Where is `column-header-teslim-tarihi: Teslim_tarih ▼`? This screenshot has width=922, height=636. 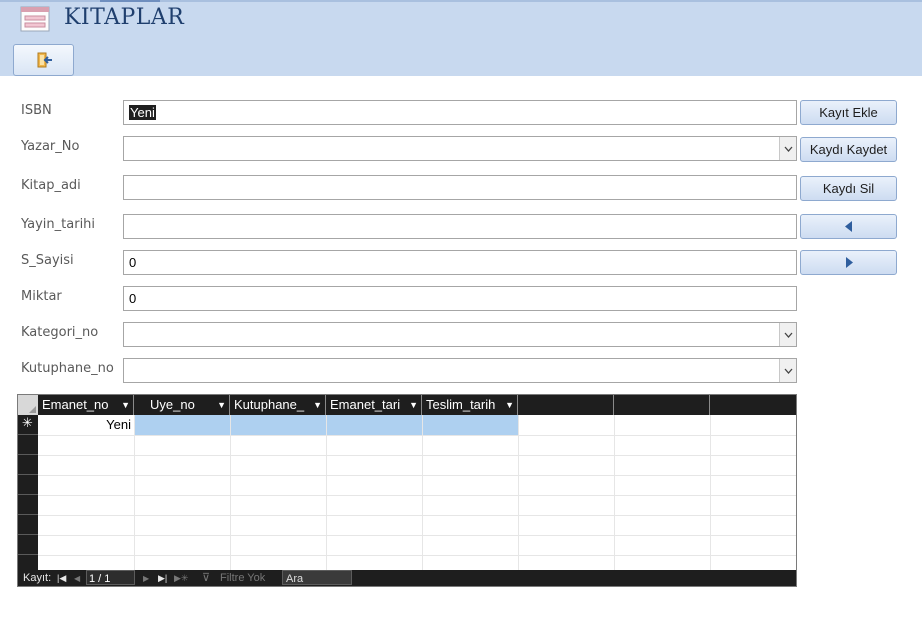
column-header-teslim-tarihi: Teslim_tarih ▼ is located at coordinates (470, 405).